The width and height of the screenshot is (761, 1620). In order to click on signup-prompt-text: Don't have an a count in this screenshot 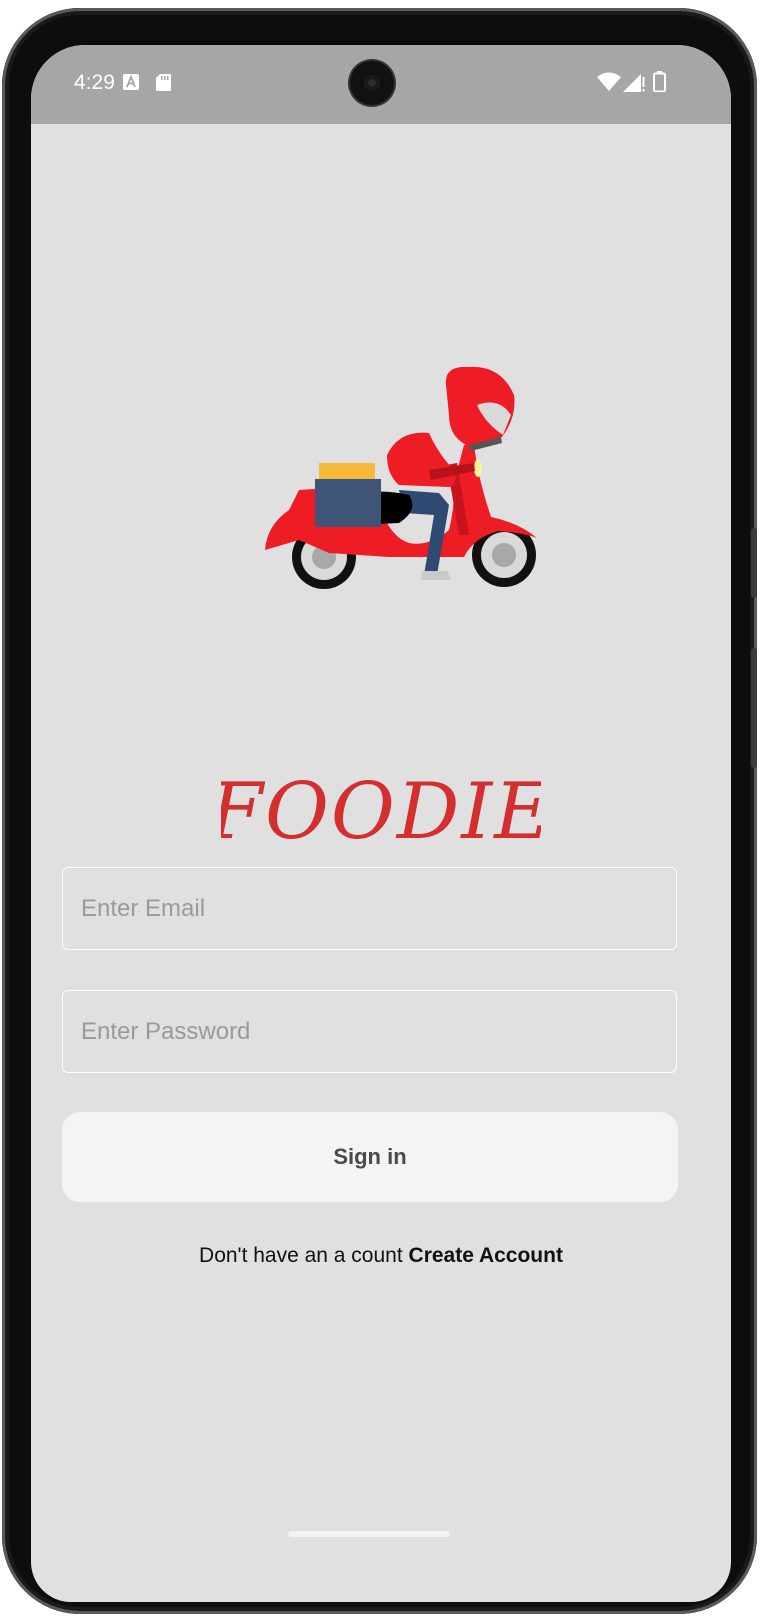, I will do `click(301, 1255)`.